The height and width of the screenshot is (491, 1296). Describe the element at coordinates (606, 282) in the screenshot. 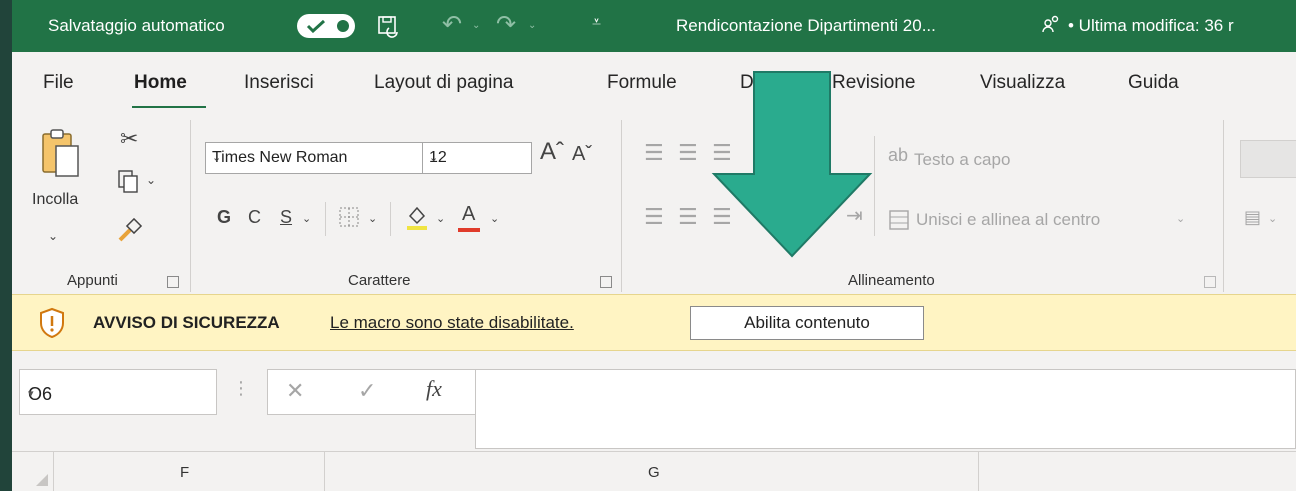

I see `font-launcher-icon` at that location.